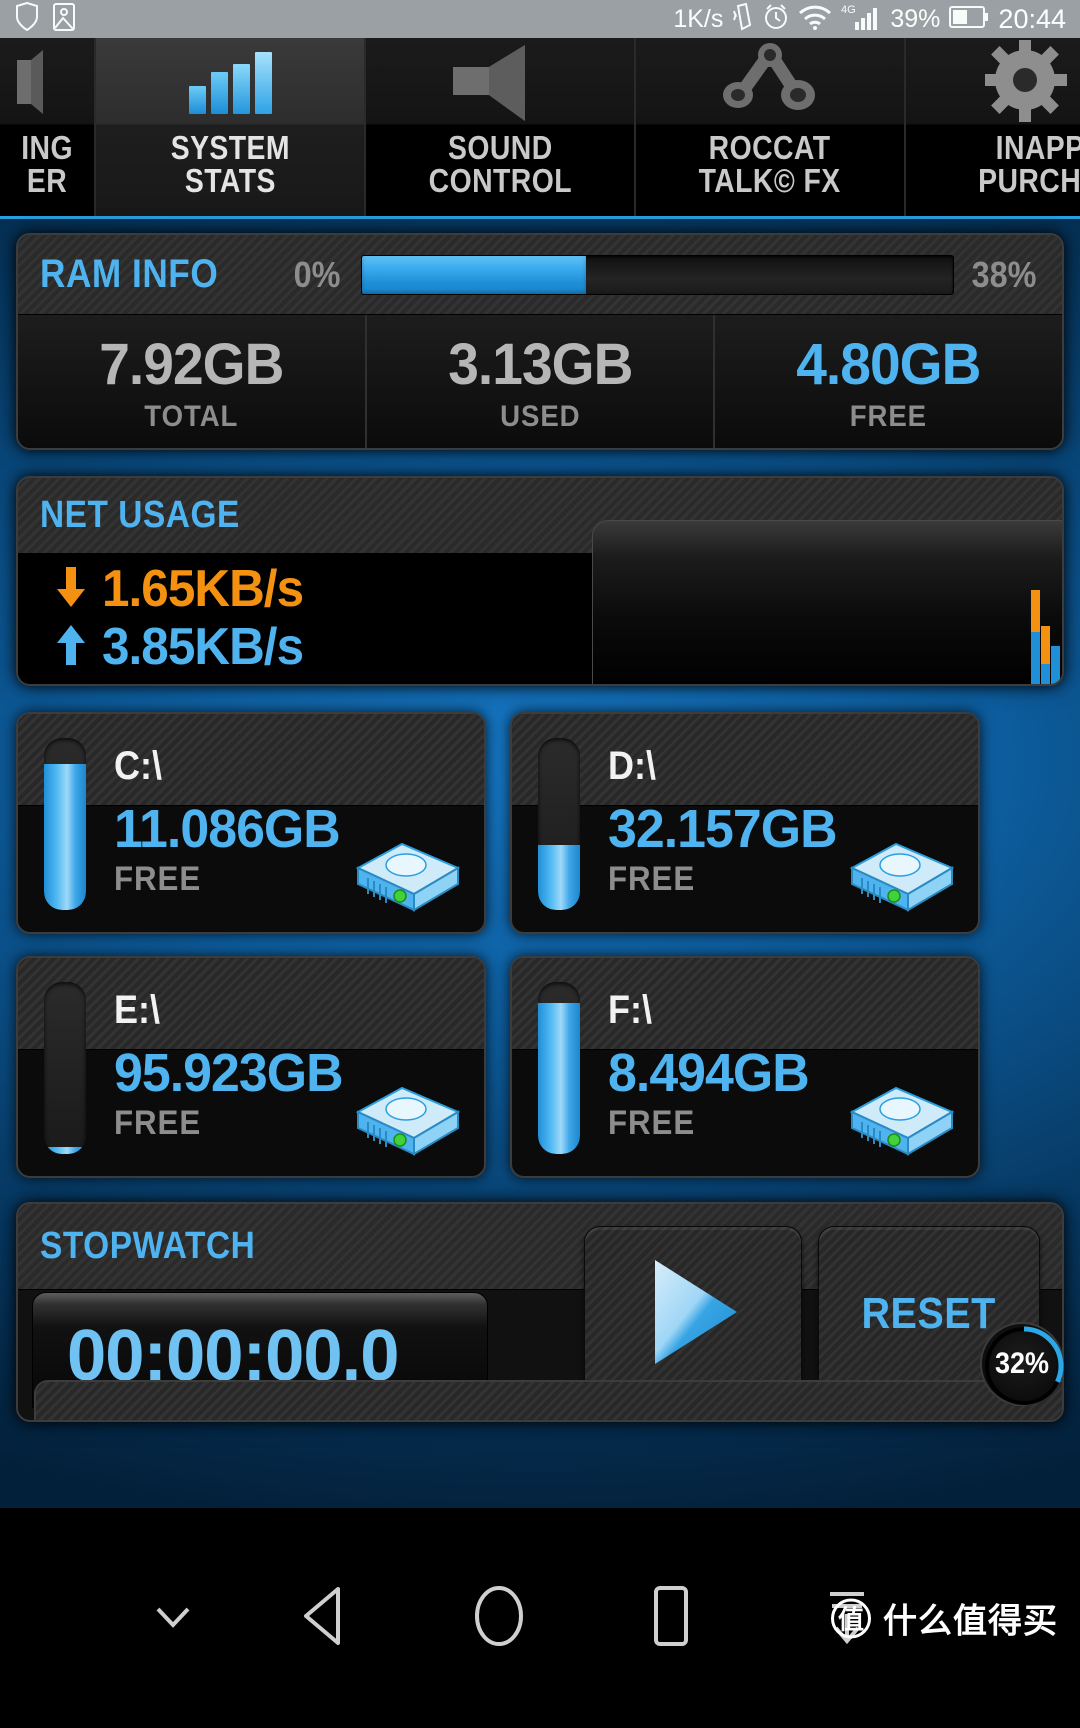 Image resolution: width=1080 pixels, height=1728 pixels. Describe the element at coordinates (540, 416) in the screenshot. I see `ram-used-label: USED` at that location.